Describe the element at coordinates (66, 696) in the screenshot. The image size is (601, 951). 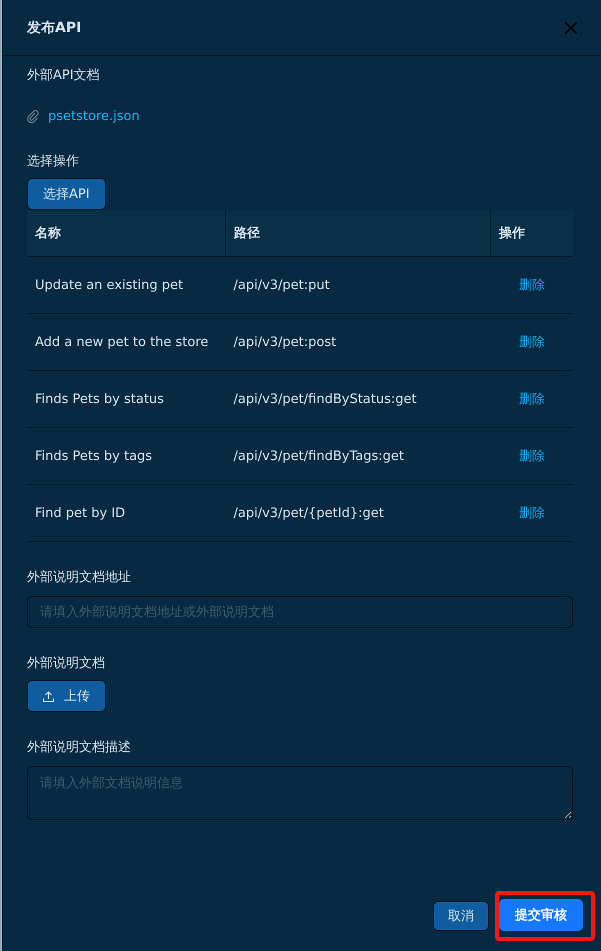
I see `upload-button: 上传` at that location.